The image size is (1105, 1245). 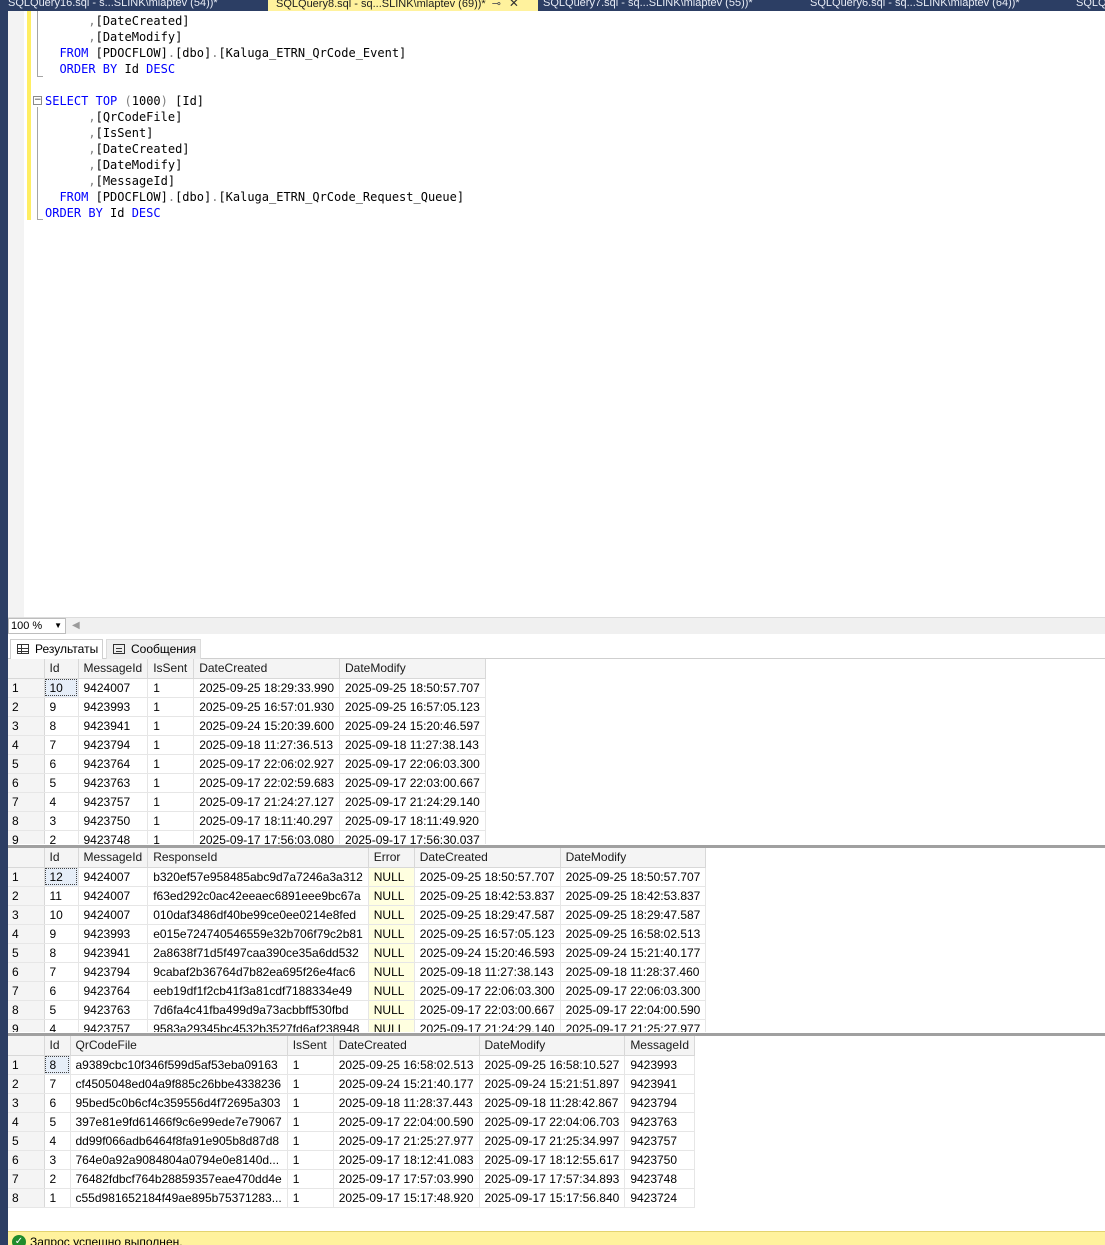 I want to click on table-cell: 2025-09-25 16:58:10.527, so click(x=552, y=1065).